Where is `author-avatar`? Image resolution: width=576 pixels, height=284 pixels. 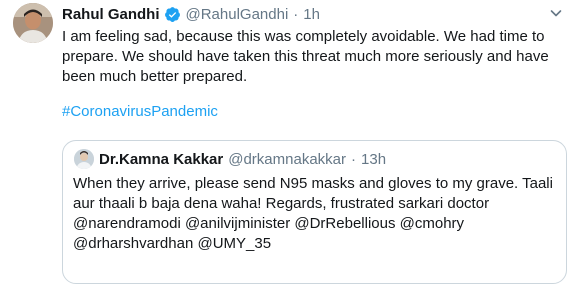
author-avatar is located at coordinates (33, 23).